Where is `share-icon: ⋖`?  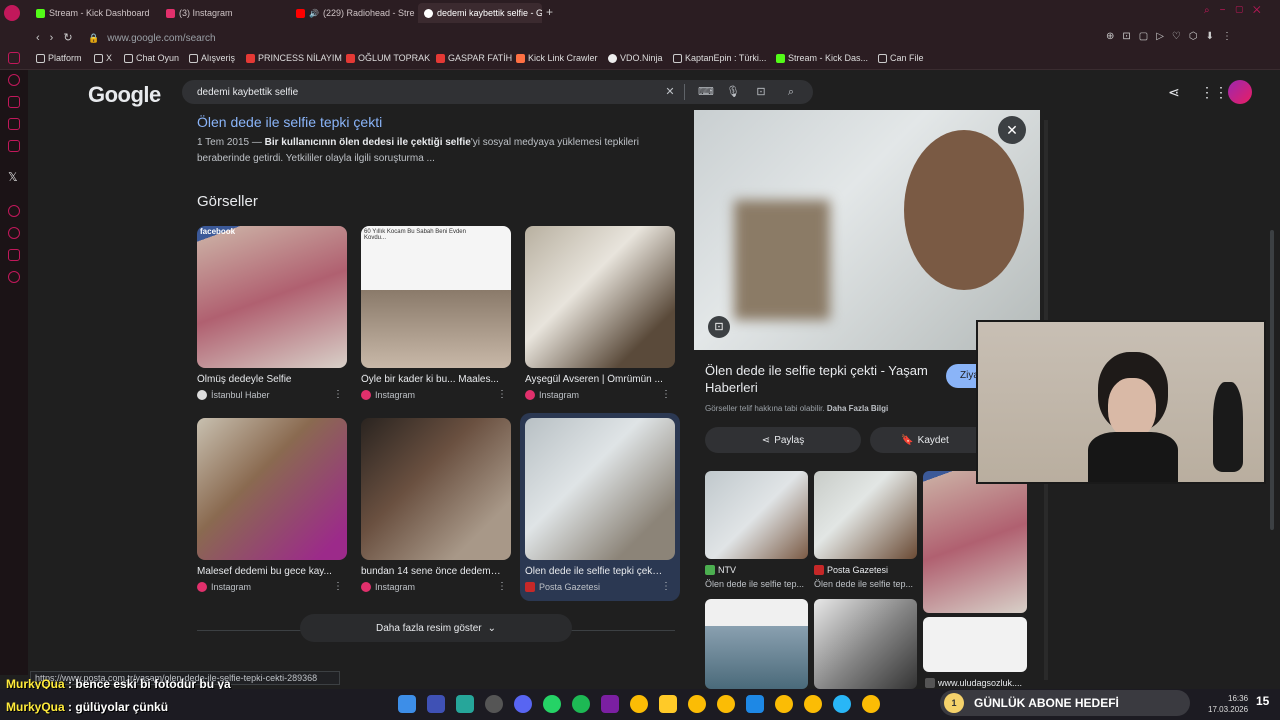 share-icon: ⋖ is located at coordinates (1174, 92).